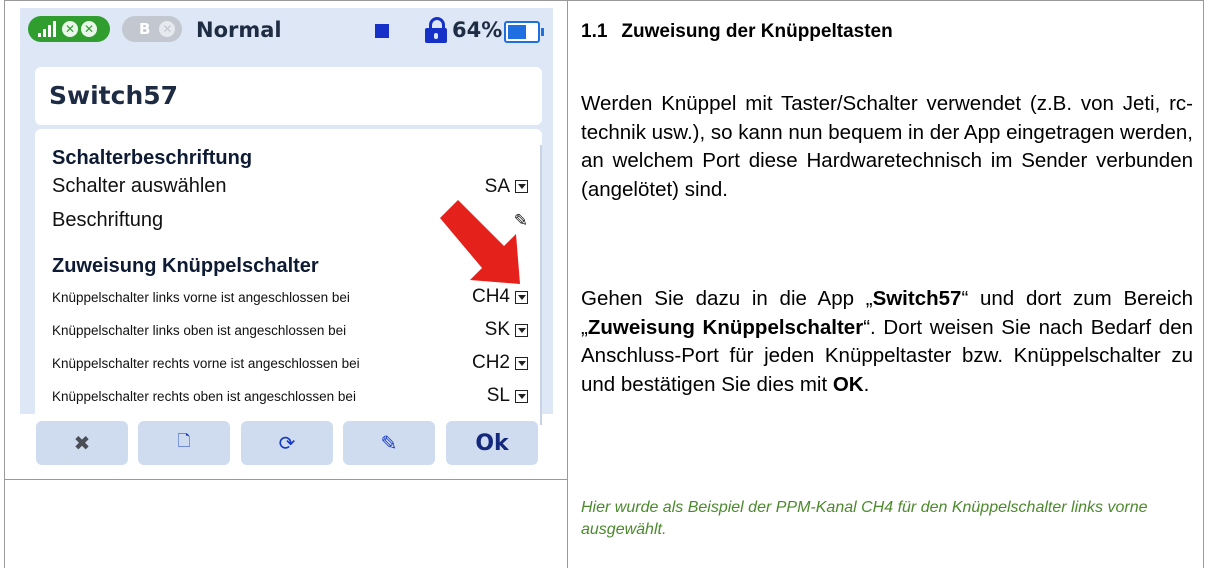 Image resolution: width=1208 pixels, height=568 pixels. What do you see at coordinates (567, 284) in the screenshot?
I see `table-border-middle` at bounding box center [567, 284].